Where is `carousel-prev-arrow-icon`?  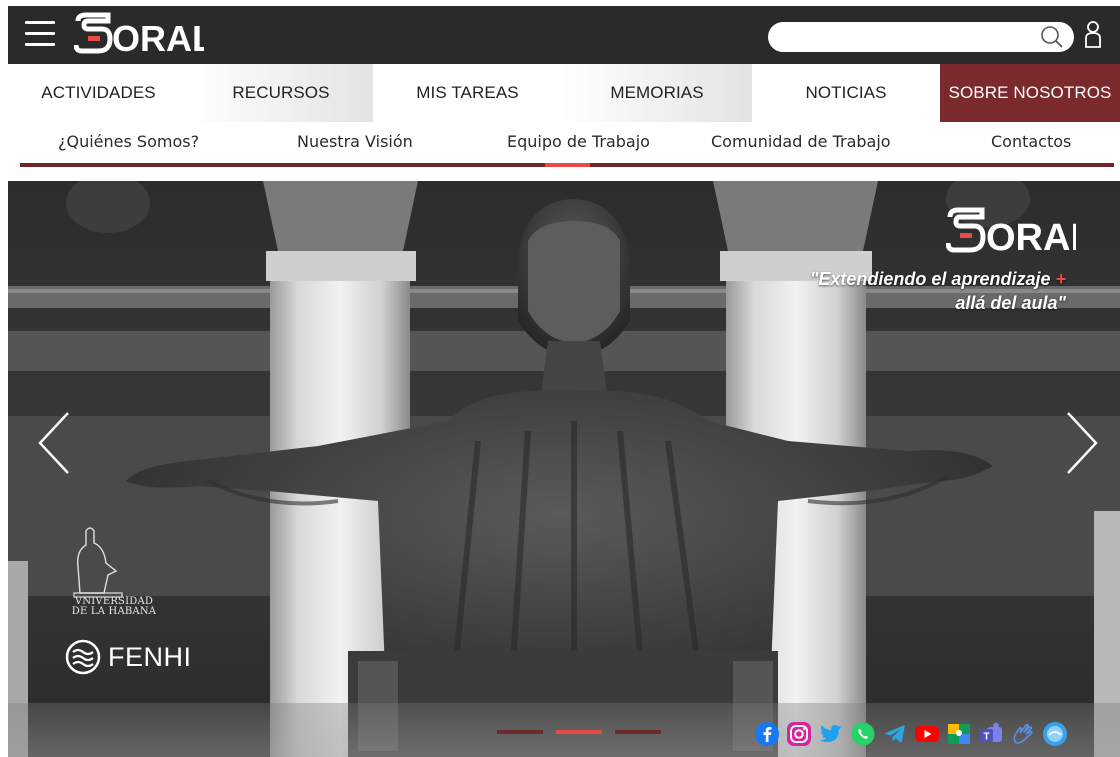 carousel-prev-arrow-icon is located at coordinates (54, 443).